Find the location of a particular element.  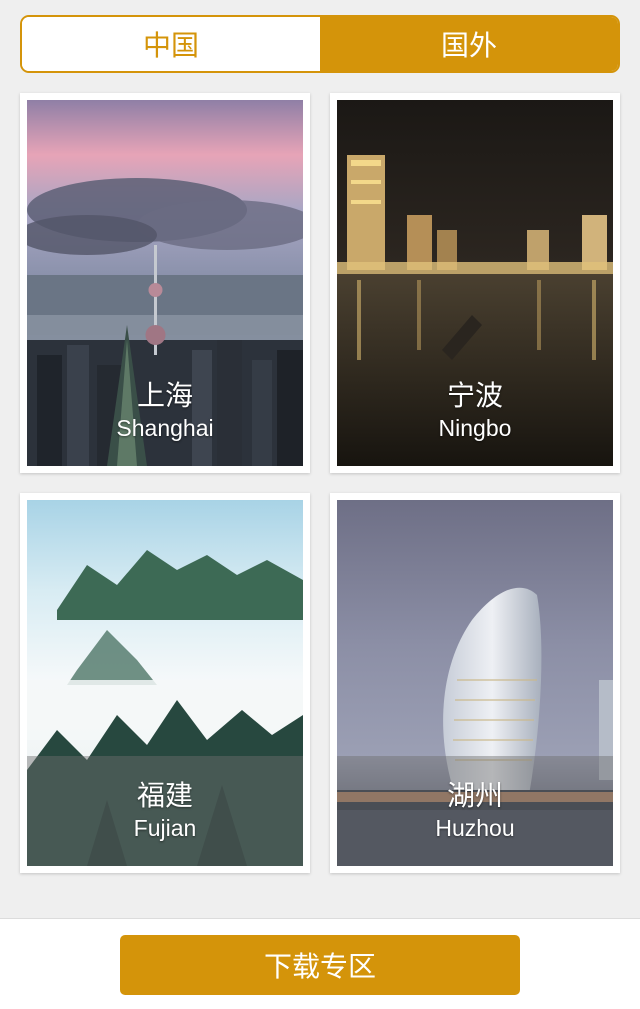

city-name-en: Fujian is located at coordinates (165, 828).